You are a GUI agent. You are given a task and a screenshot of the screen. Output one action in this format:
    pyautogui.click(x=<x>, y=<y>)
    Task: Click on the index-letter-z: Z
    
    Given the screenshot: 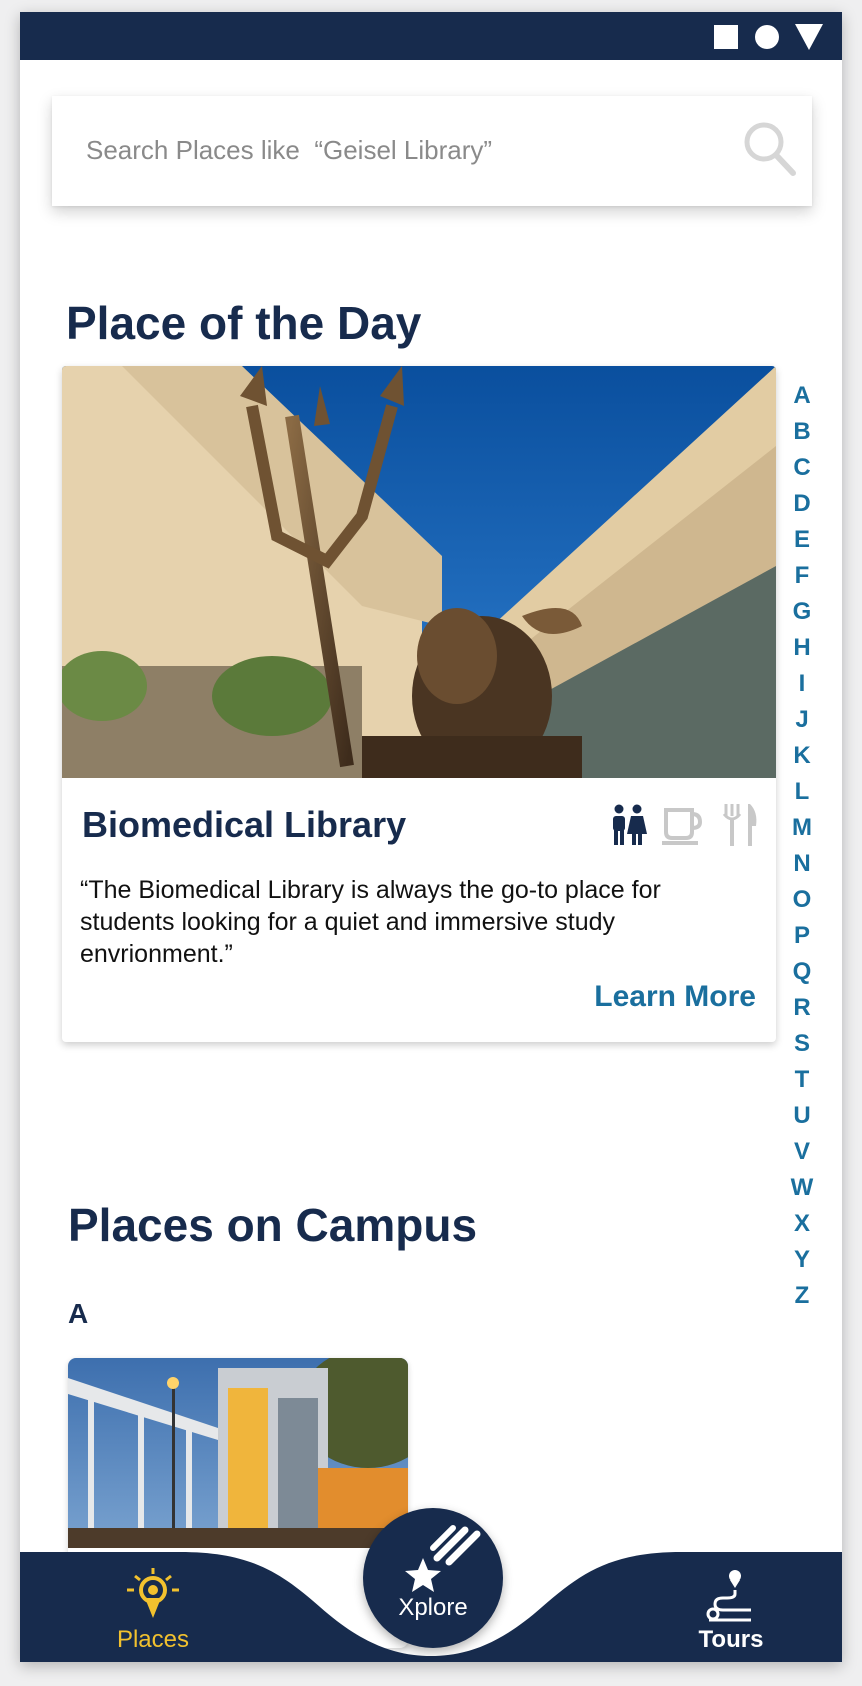 What is the action you would take?
    pyautogui.click(x=802, y=1296)
    